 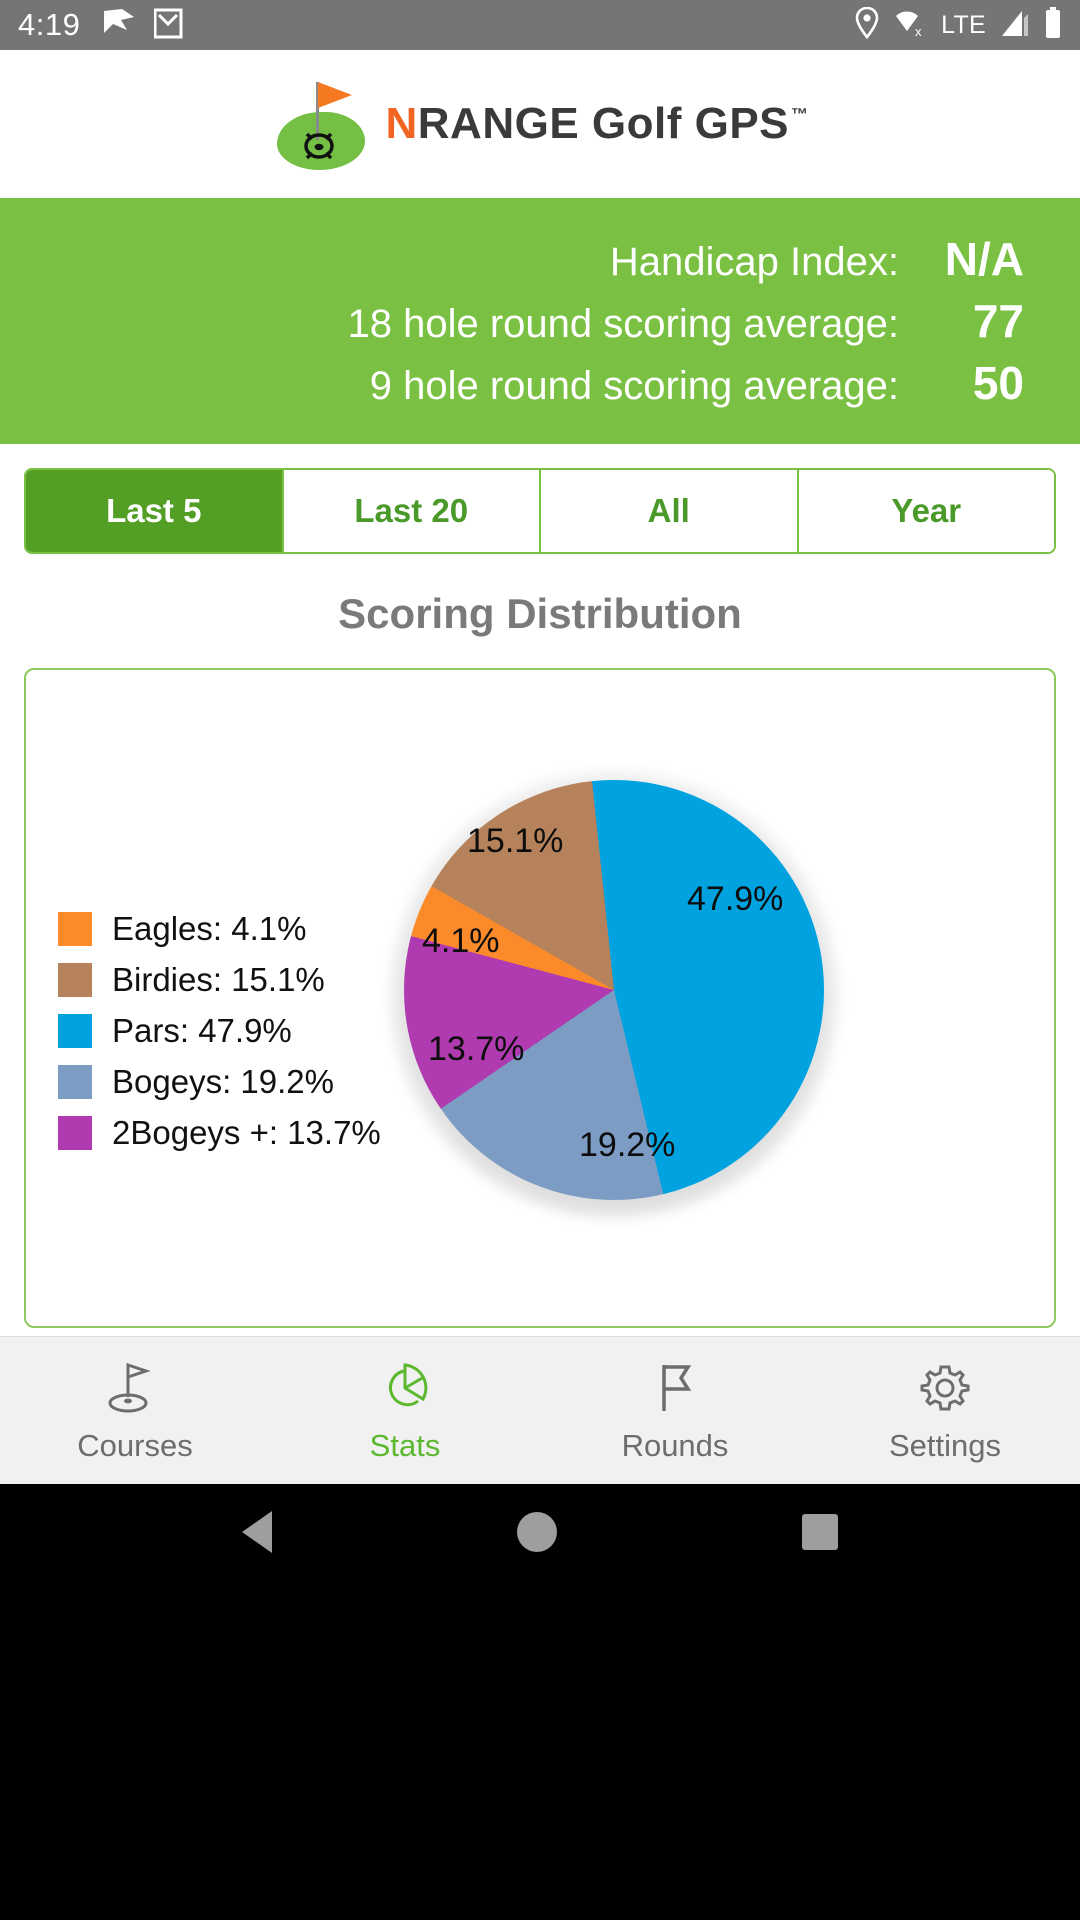 I want to click on legend-label-birdies: Birdies: 15.1%, so click(x=218, y=979).